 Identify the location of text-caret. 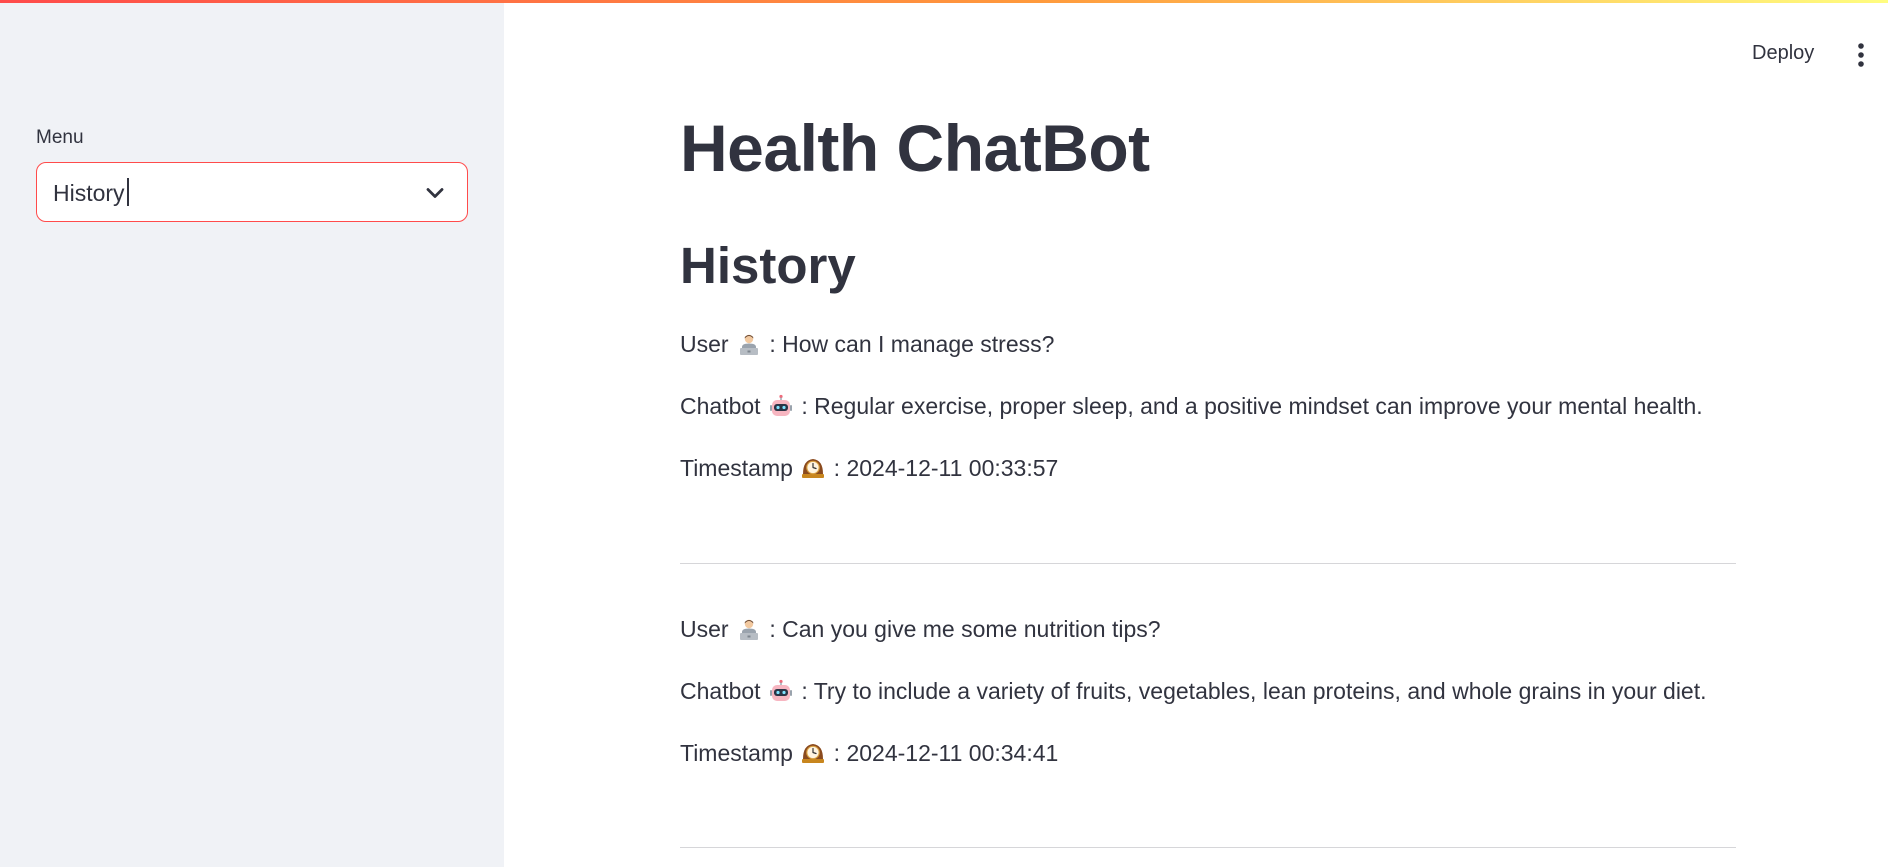
(127, 192).